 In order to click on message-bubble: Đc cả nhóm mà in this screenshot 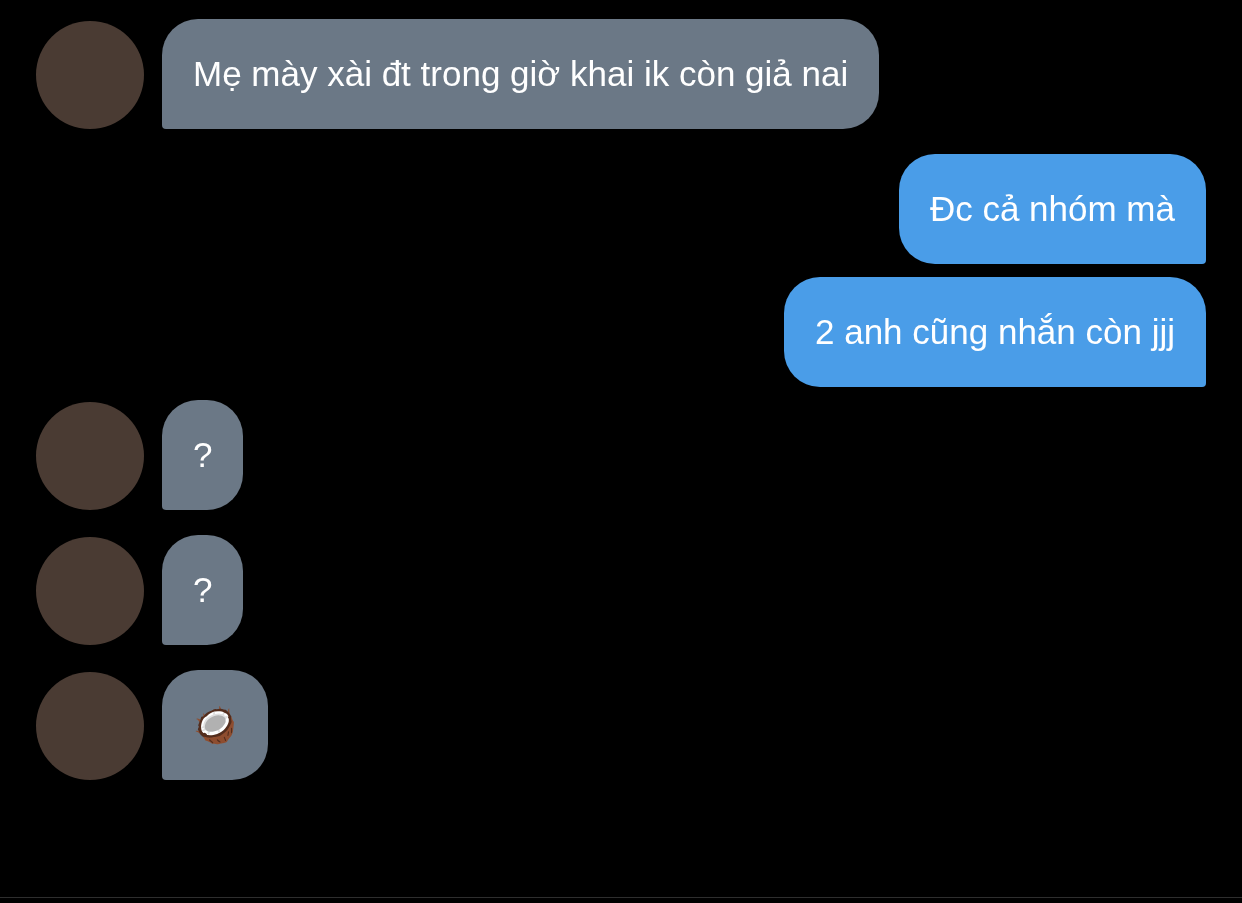, I will do `click(1052, 209)`.